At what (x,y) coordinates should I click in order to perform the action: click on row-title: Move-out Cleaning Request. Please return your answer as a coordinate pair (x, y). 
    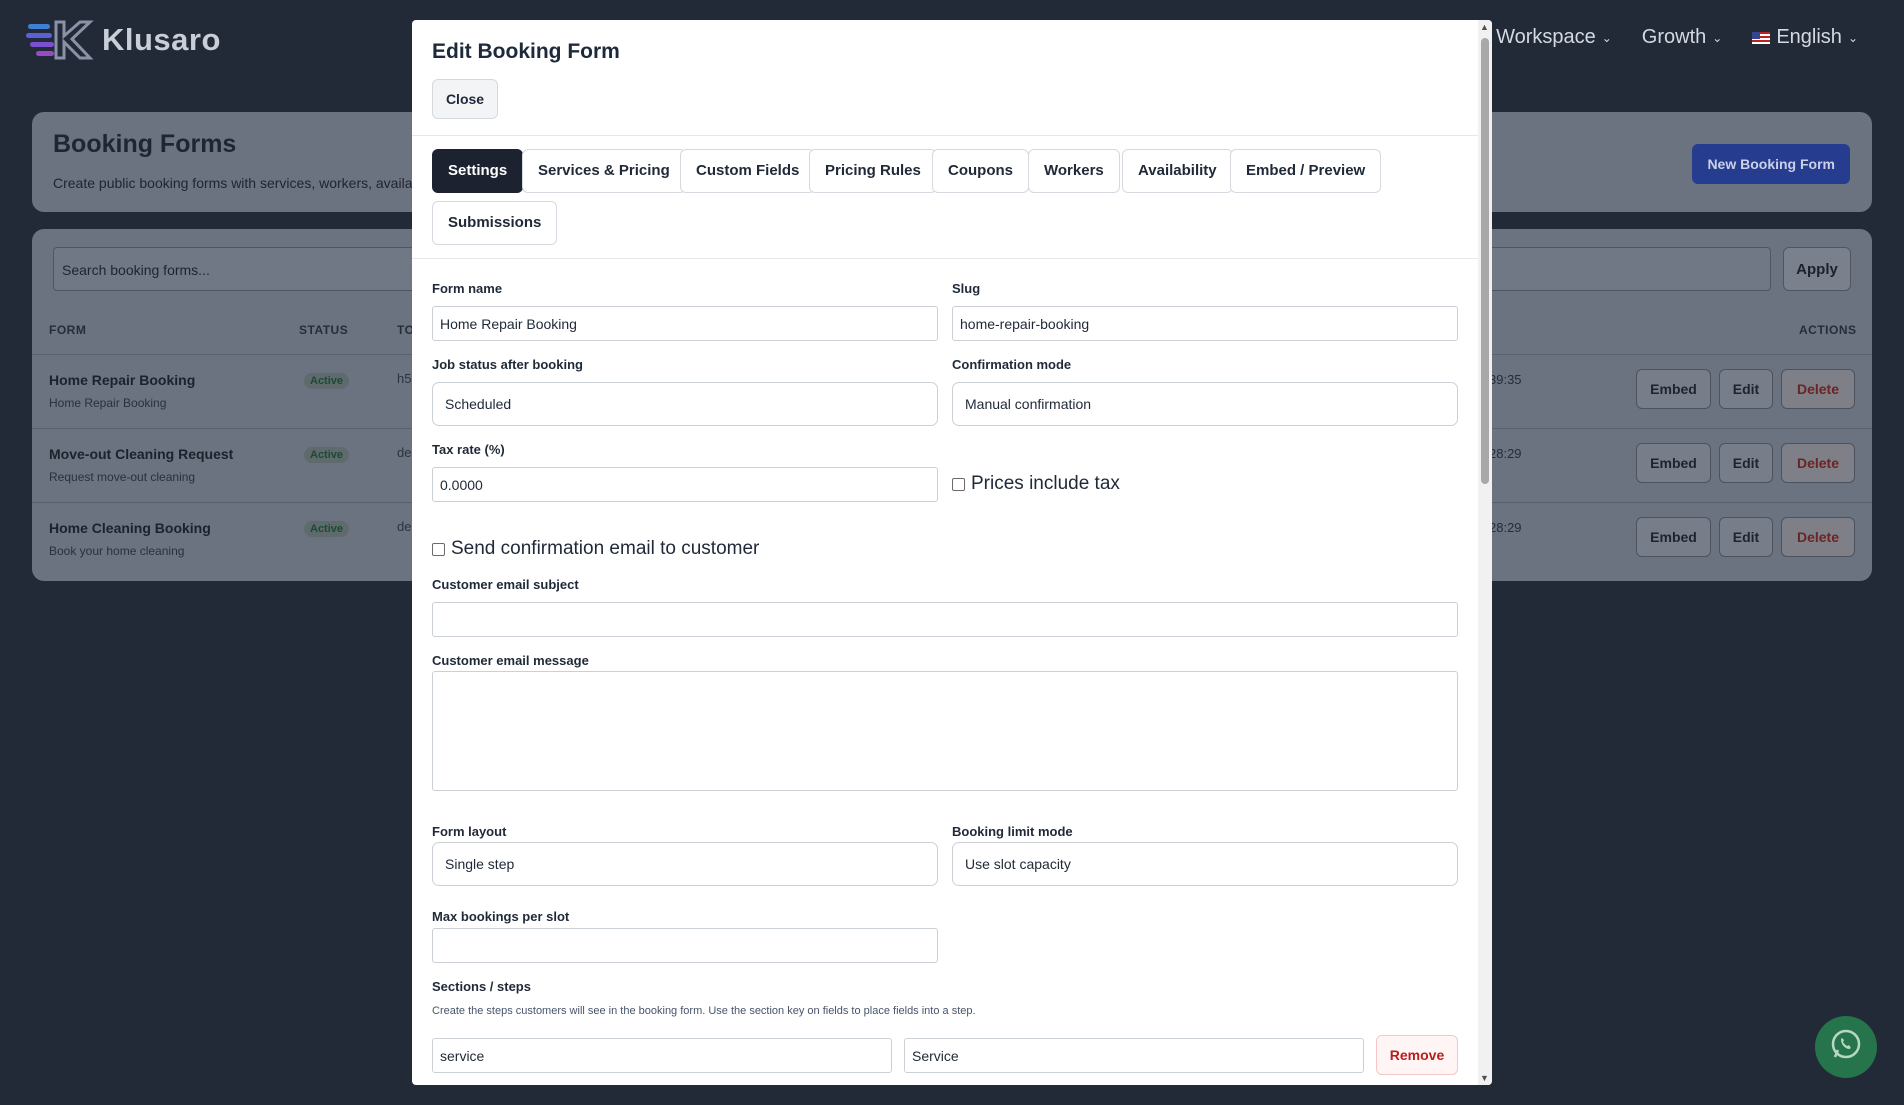
    Looking at the image, I should click on (141, 454).